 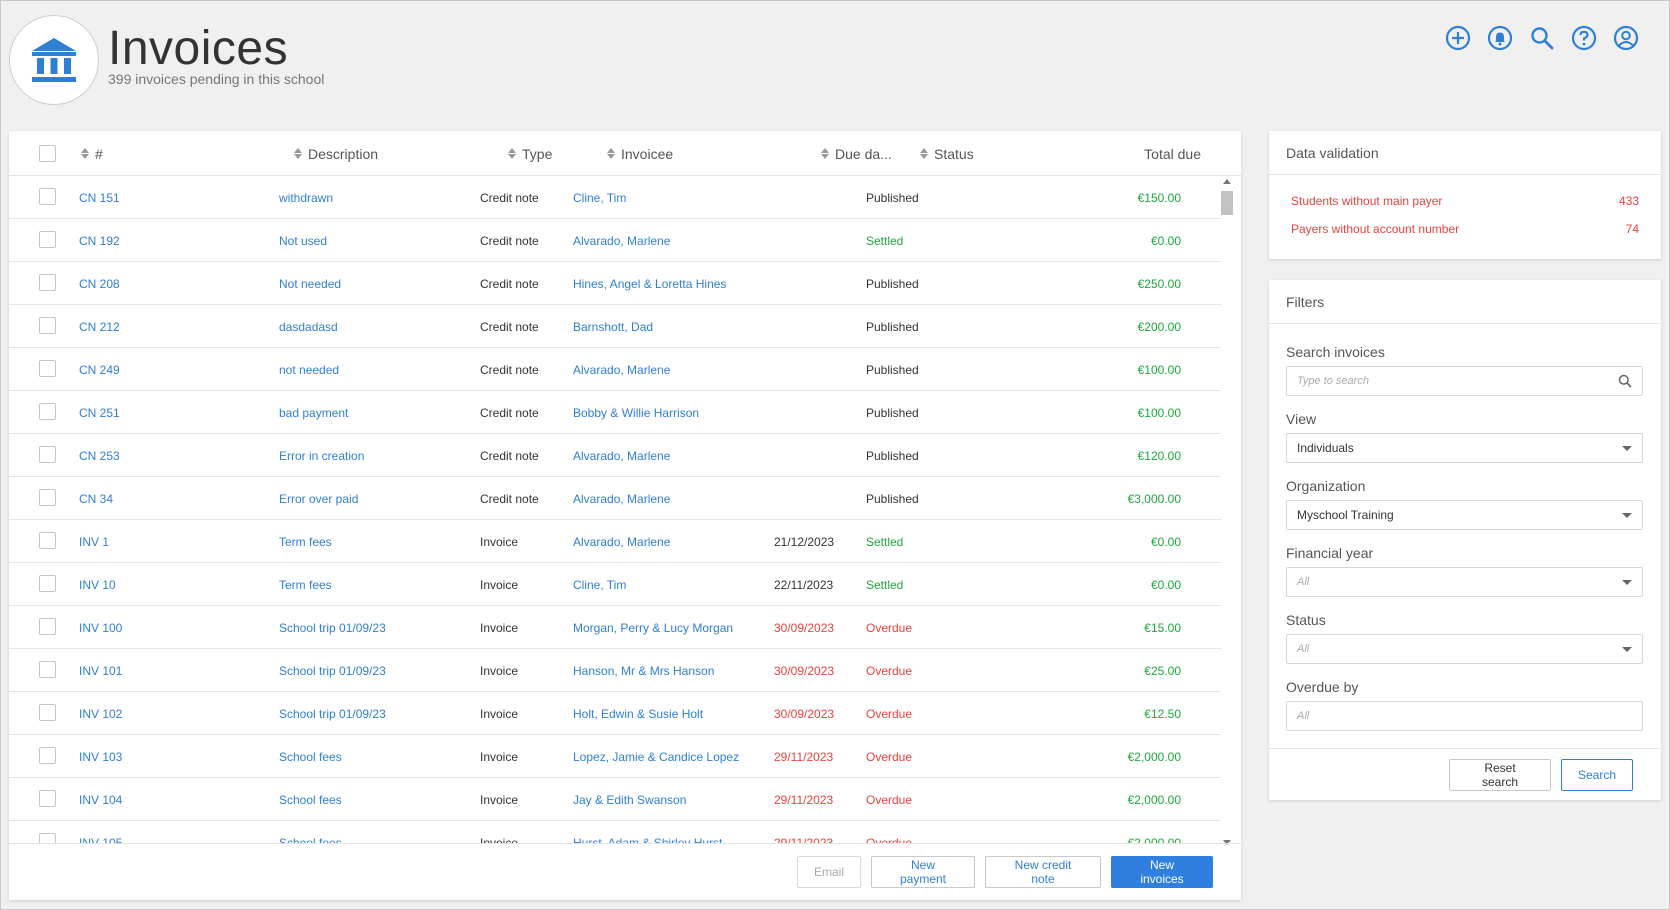 What do you see at coordinates (643, 670) in the screenshot?
I see `invoicee-link: Hanson, Mr & Mrs Hanson` at bounding box center [643, 670].